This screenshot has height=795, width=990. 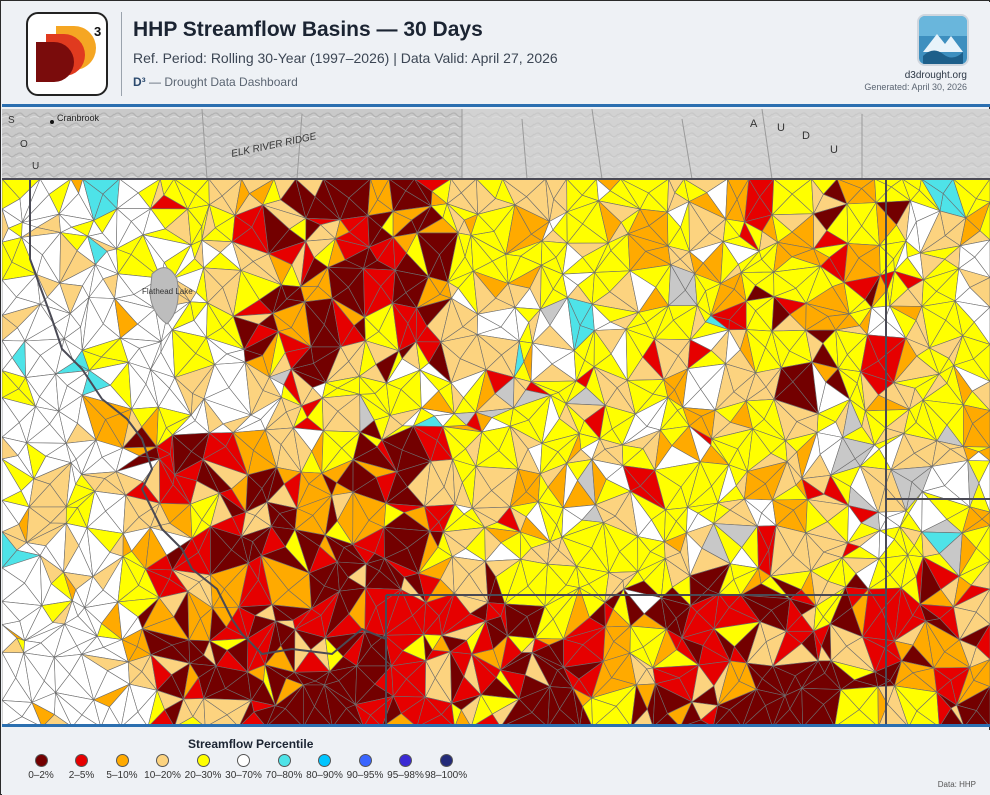 What do you see at coordinates (915, 87) in the screenshot?
I see `generated-date: Generated: April 30, 2026` at bounding box center [915, 87].